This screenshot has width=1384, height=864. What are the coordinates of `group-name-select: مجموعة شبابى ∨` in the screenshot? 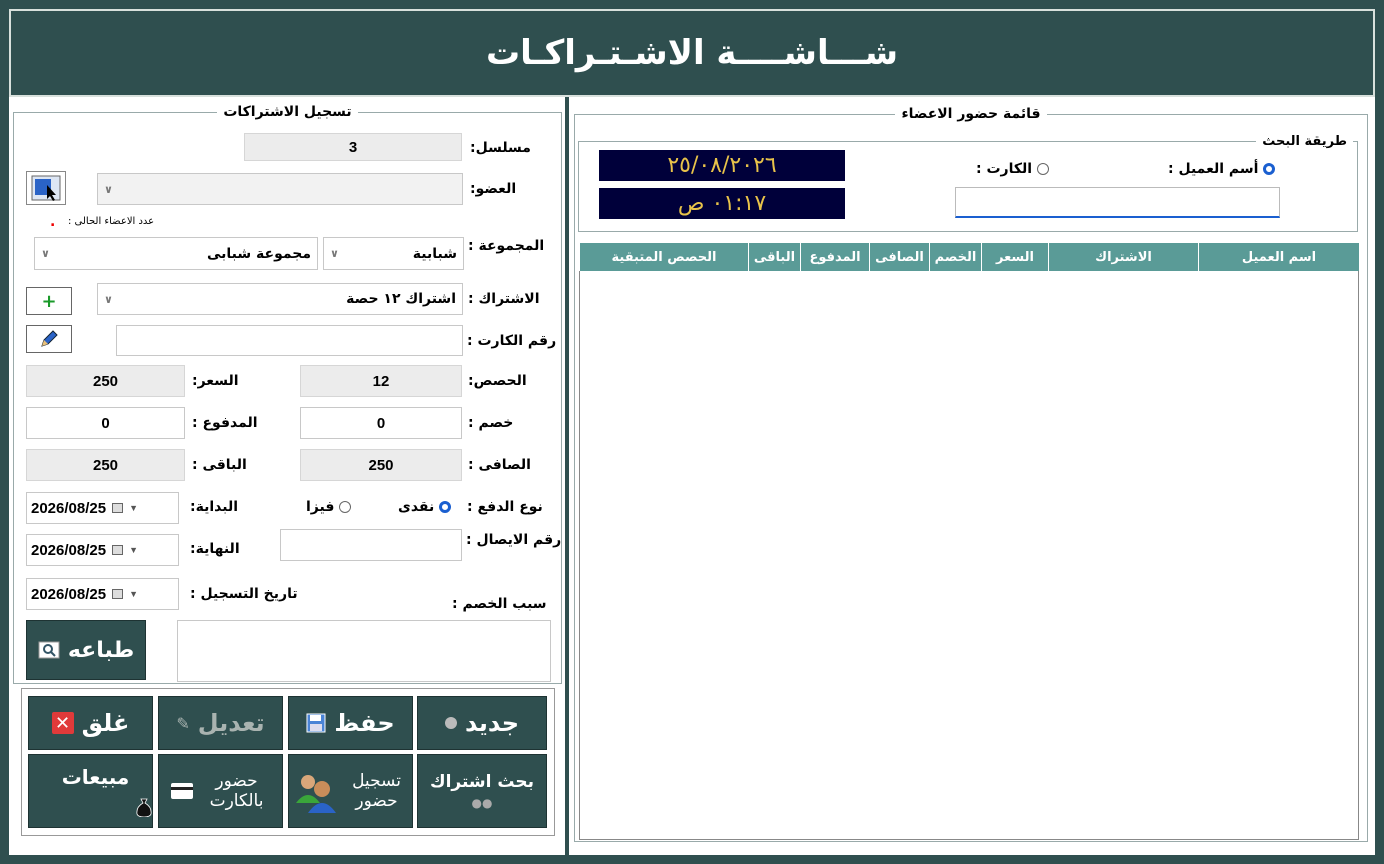 It's located at (176, 253).